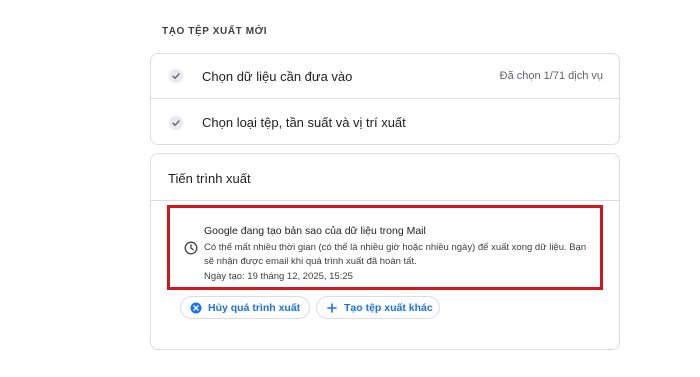 This screenshot has width=700, height=377. Describe the element at coordinates (388, 307) in the screenshot. I see `new-export-label: Tạo tệp xuất khác` at that location.